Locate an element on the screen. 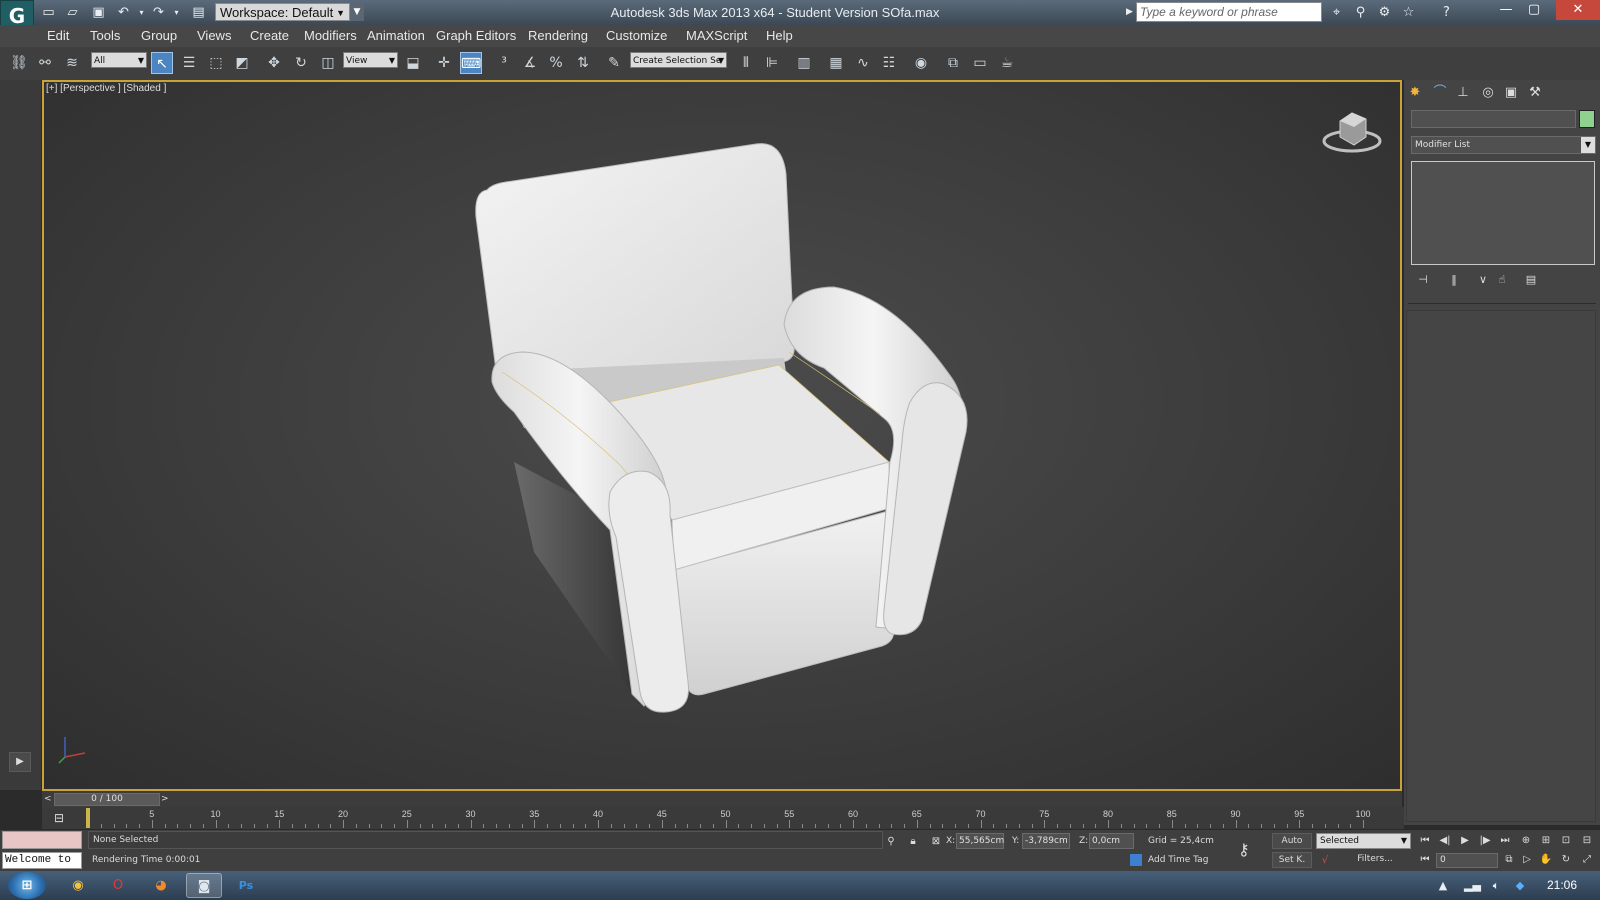 This screenshot has width=1600, height=900. menu-group: Group is located at coordinates (159, 36).